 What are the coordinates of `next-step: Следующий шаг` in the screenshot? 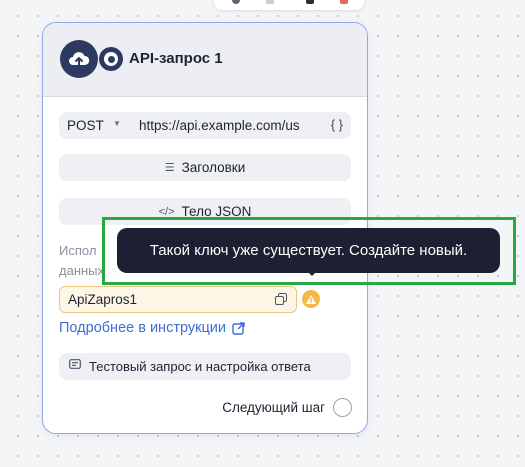 It's located at (287, 407).